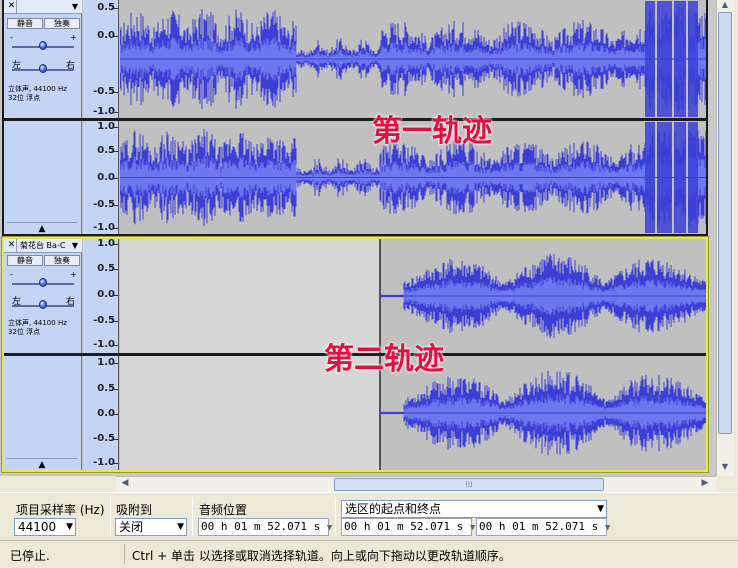 This screenshot has height=568, width=738. Describe the element at coordinates (539, 526) in the screenshot. I see `selection-end-value: 00 h 01 m 52.071 s` at that location.